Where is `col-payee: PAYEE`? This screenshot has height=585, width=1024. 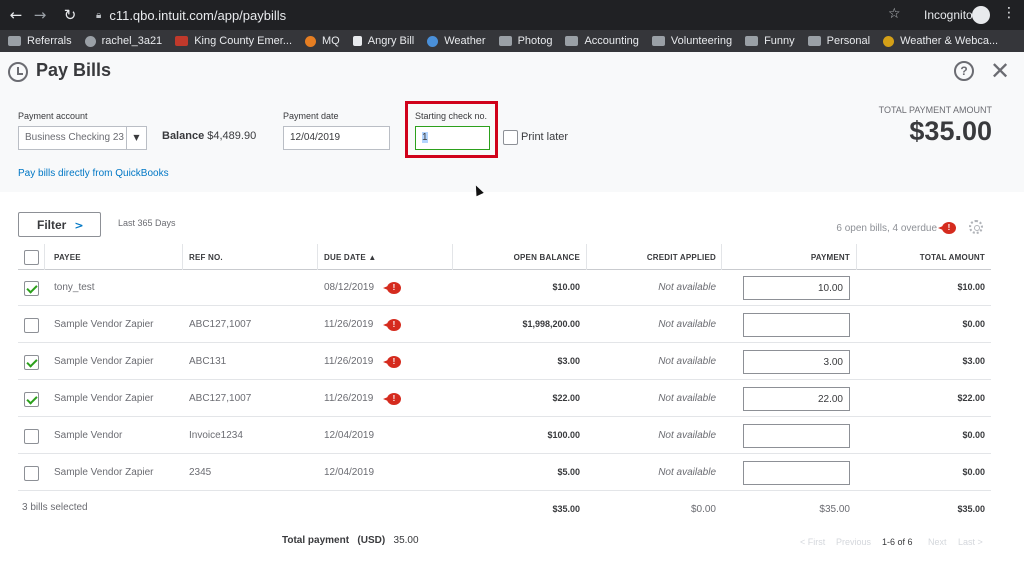 col-payee: PAYEE is located at coordinates (67, 257).